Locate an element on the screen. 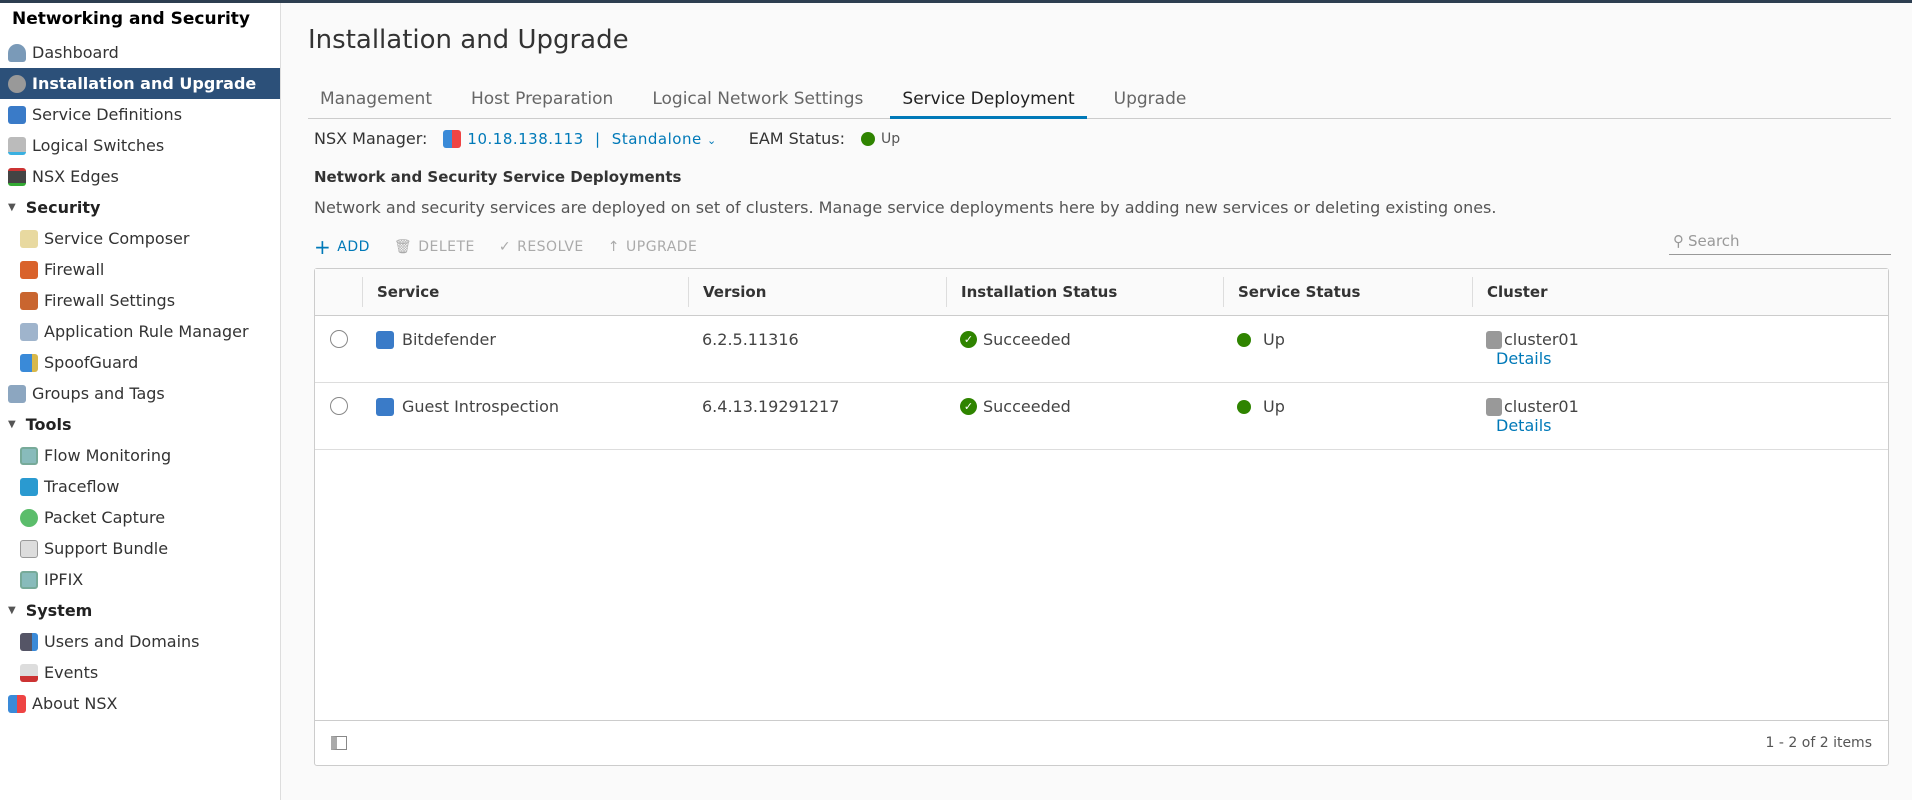 The image size is (1912, 800). column-header-version: Version is located at coordinates (817, 292).